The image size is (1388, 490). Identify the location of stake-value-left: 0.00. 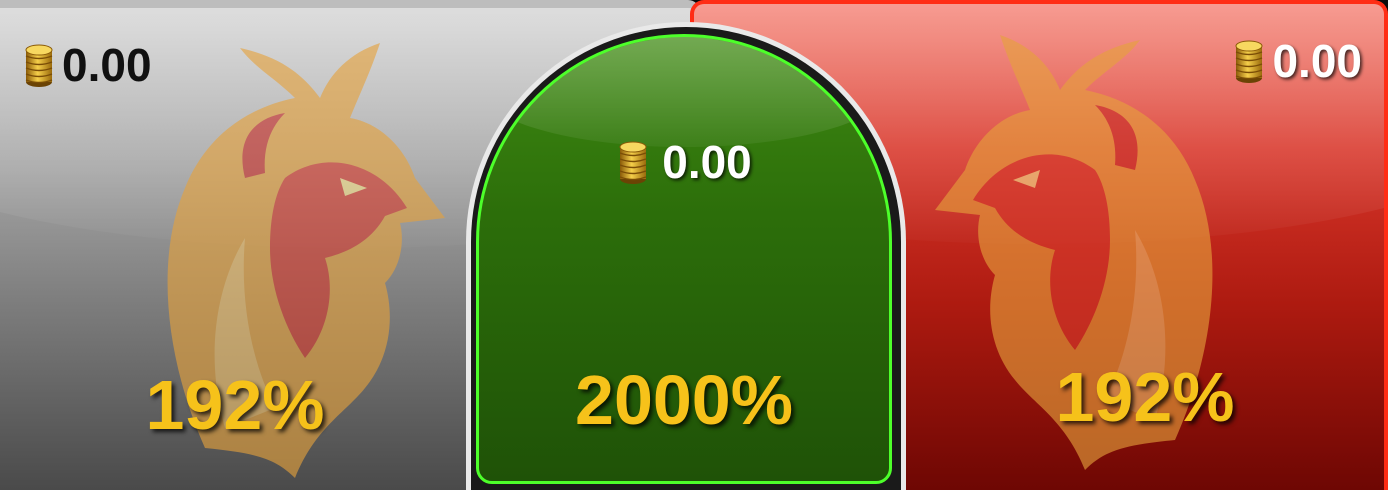
(107, 65).